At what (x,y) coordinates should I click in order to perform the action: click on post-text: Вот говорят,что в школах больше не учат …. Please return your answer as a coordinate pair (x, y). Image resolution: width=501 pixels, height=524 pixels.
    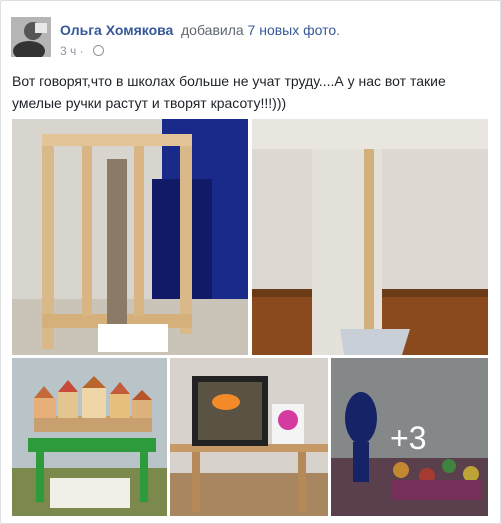
    Looking at the image, I should click on (229, 92).